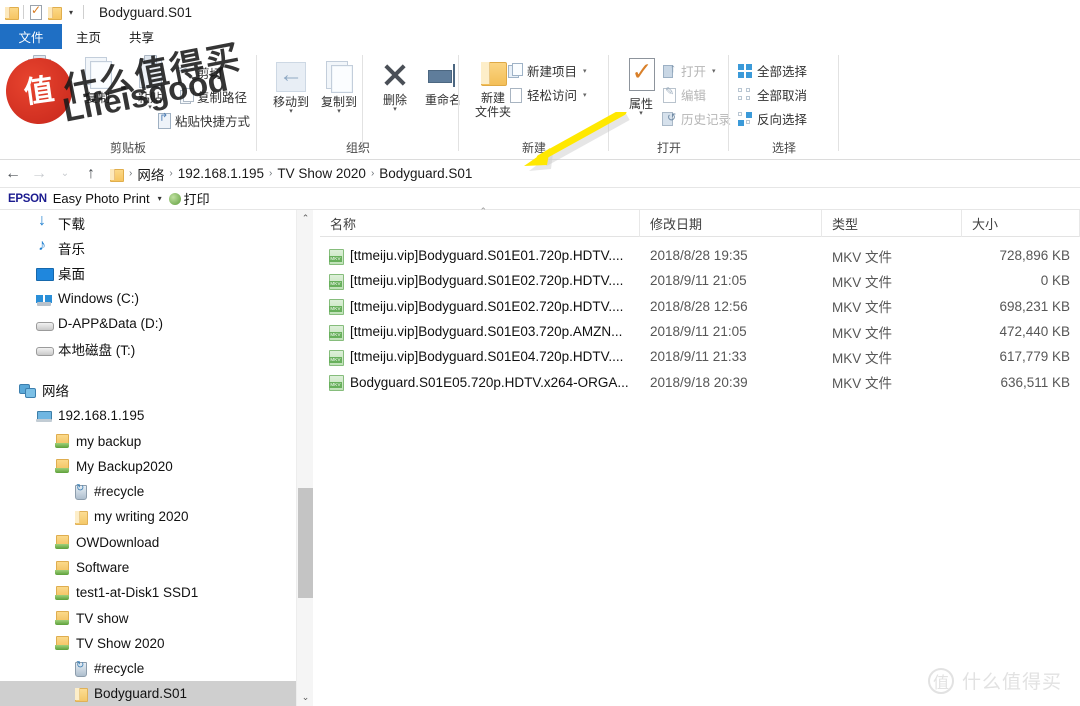  I want to click on forward-button: →, so click(39, 174).